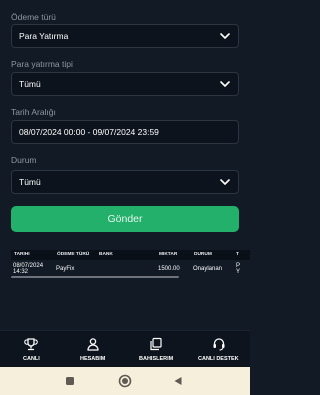 This screenshot has height=395, width=320. I want to click on status-select: Tümü, so click(125, 182).